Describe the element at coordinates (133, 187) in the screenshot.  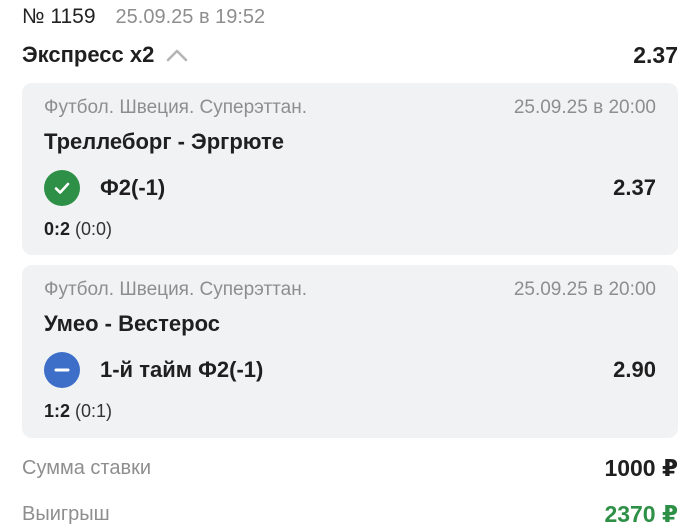
I see `outcome-label: Ф2(-1)` at that location.